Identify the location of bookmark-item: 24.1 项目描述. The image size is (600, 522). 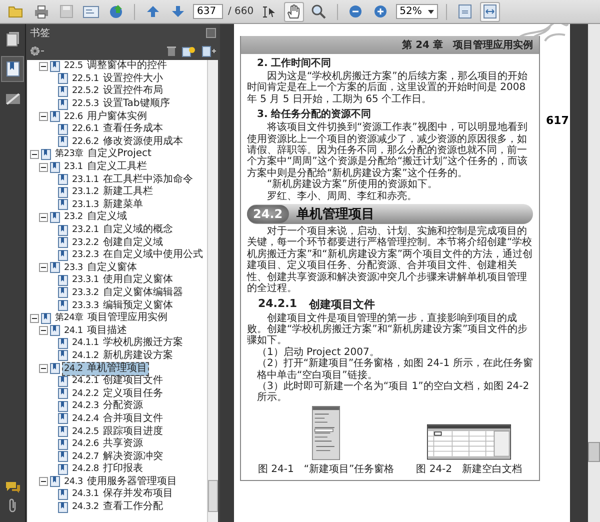
(95, 331).